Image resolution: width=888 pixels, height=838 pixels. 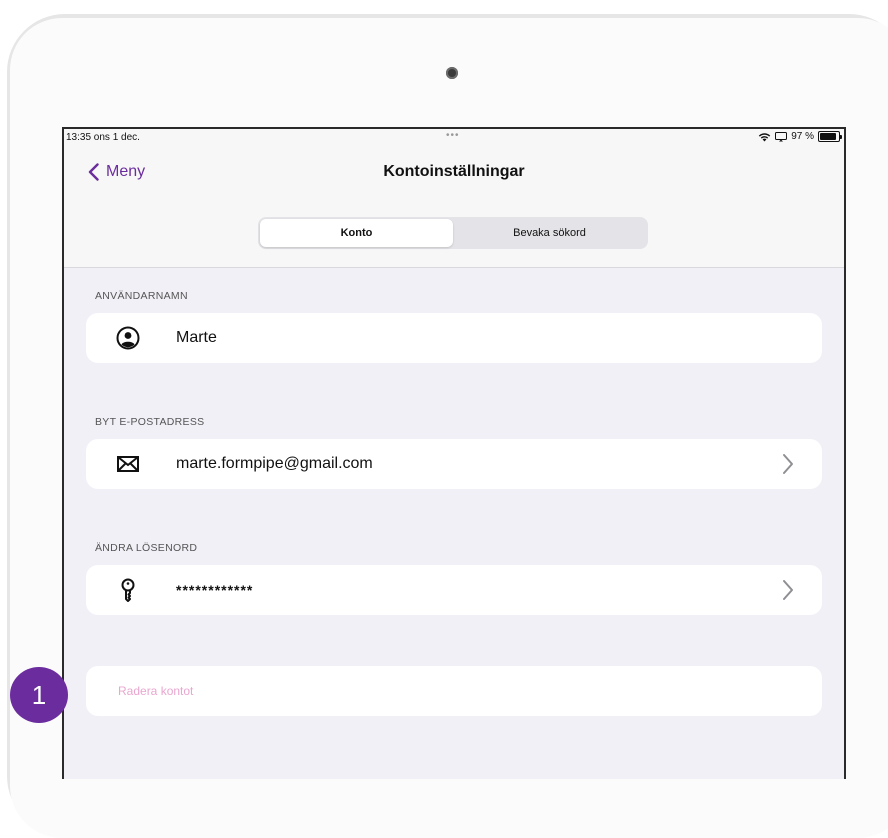 What do you see at coordinates (765, 136) in the screenshot?
I see `wifi-icon` at bounding box center [765, 136].